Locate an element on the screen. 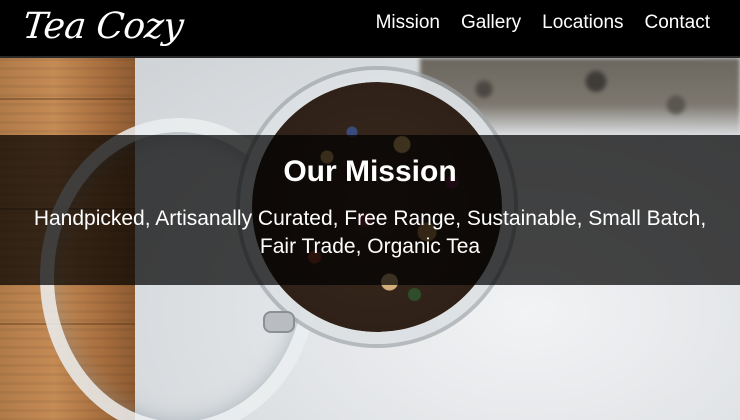 This screenshot has width=740, height=420. main-nav: Mission Gallery Locations Contact is located at coordinates (543, 23).